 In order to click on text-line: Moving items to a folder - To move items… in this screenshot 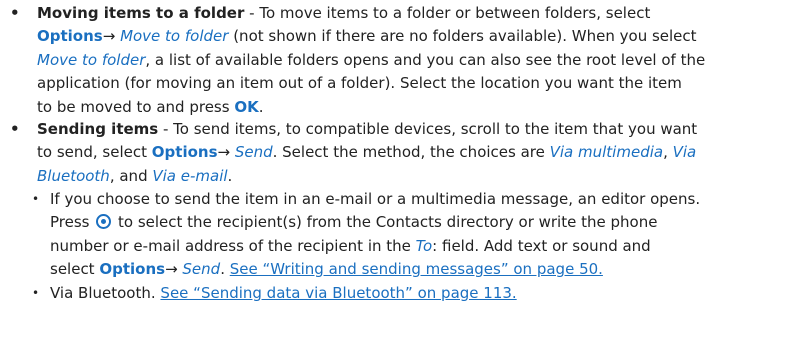, I will do `click(343, 13)`.